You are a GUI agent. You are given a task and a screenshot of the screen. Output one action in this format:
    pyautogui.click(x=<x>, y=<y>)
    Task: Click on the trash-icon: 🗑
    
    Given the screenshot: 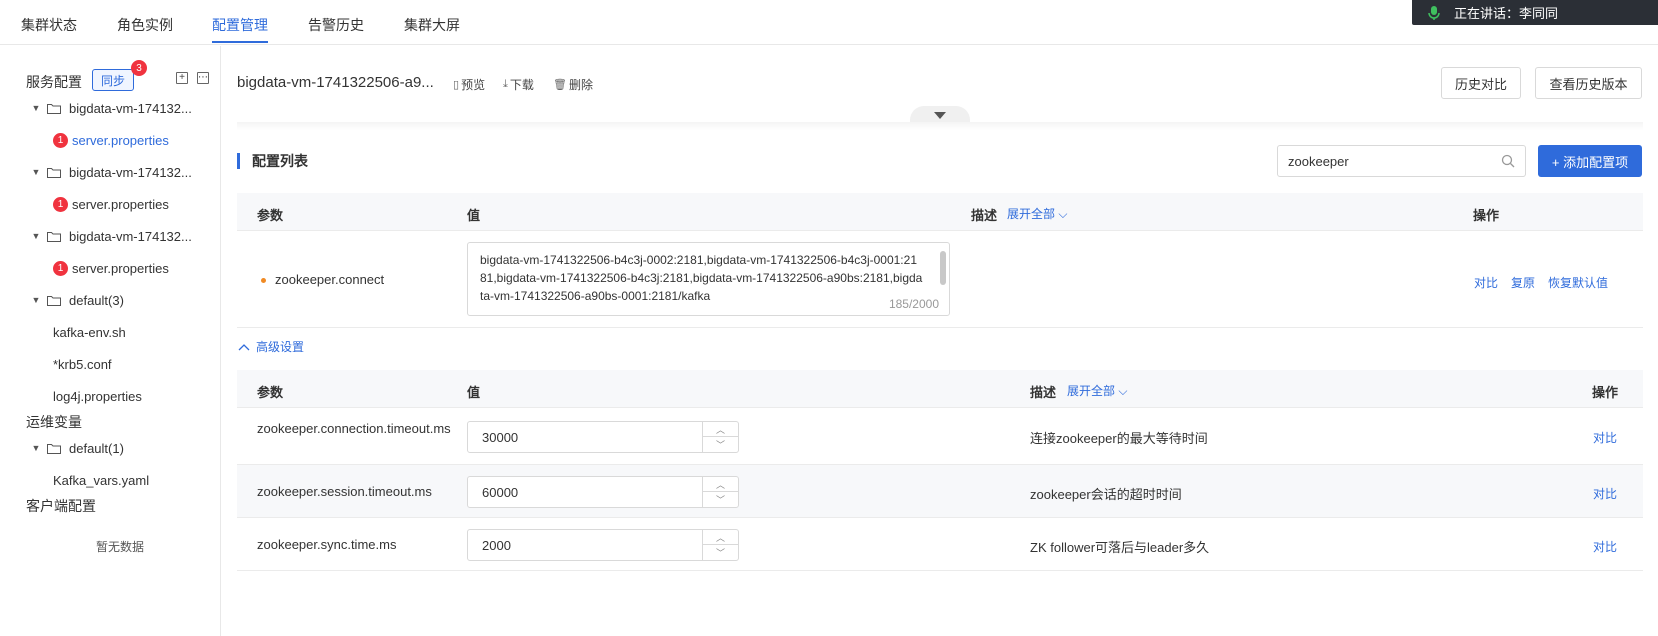 What is the action you would take?
    pyautogui.click(x=560, y=85)
    